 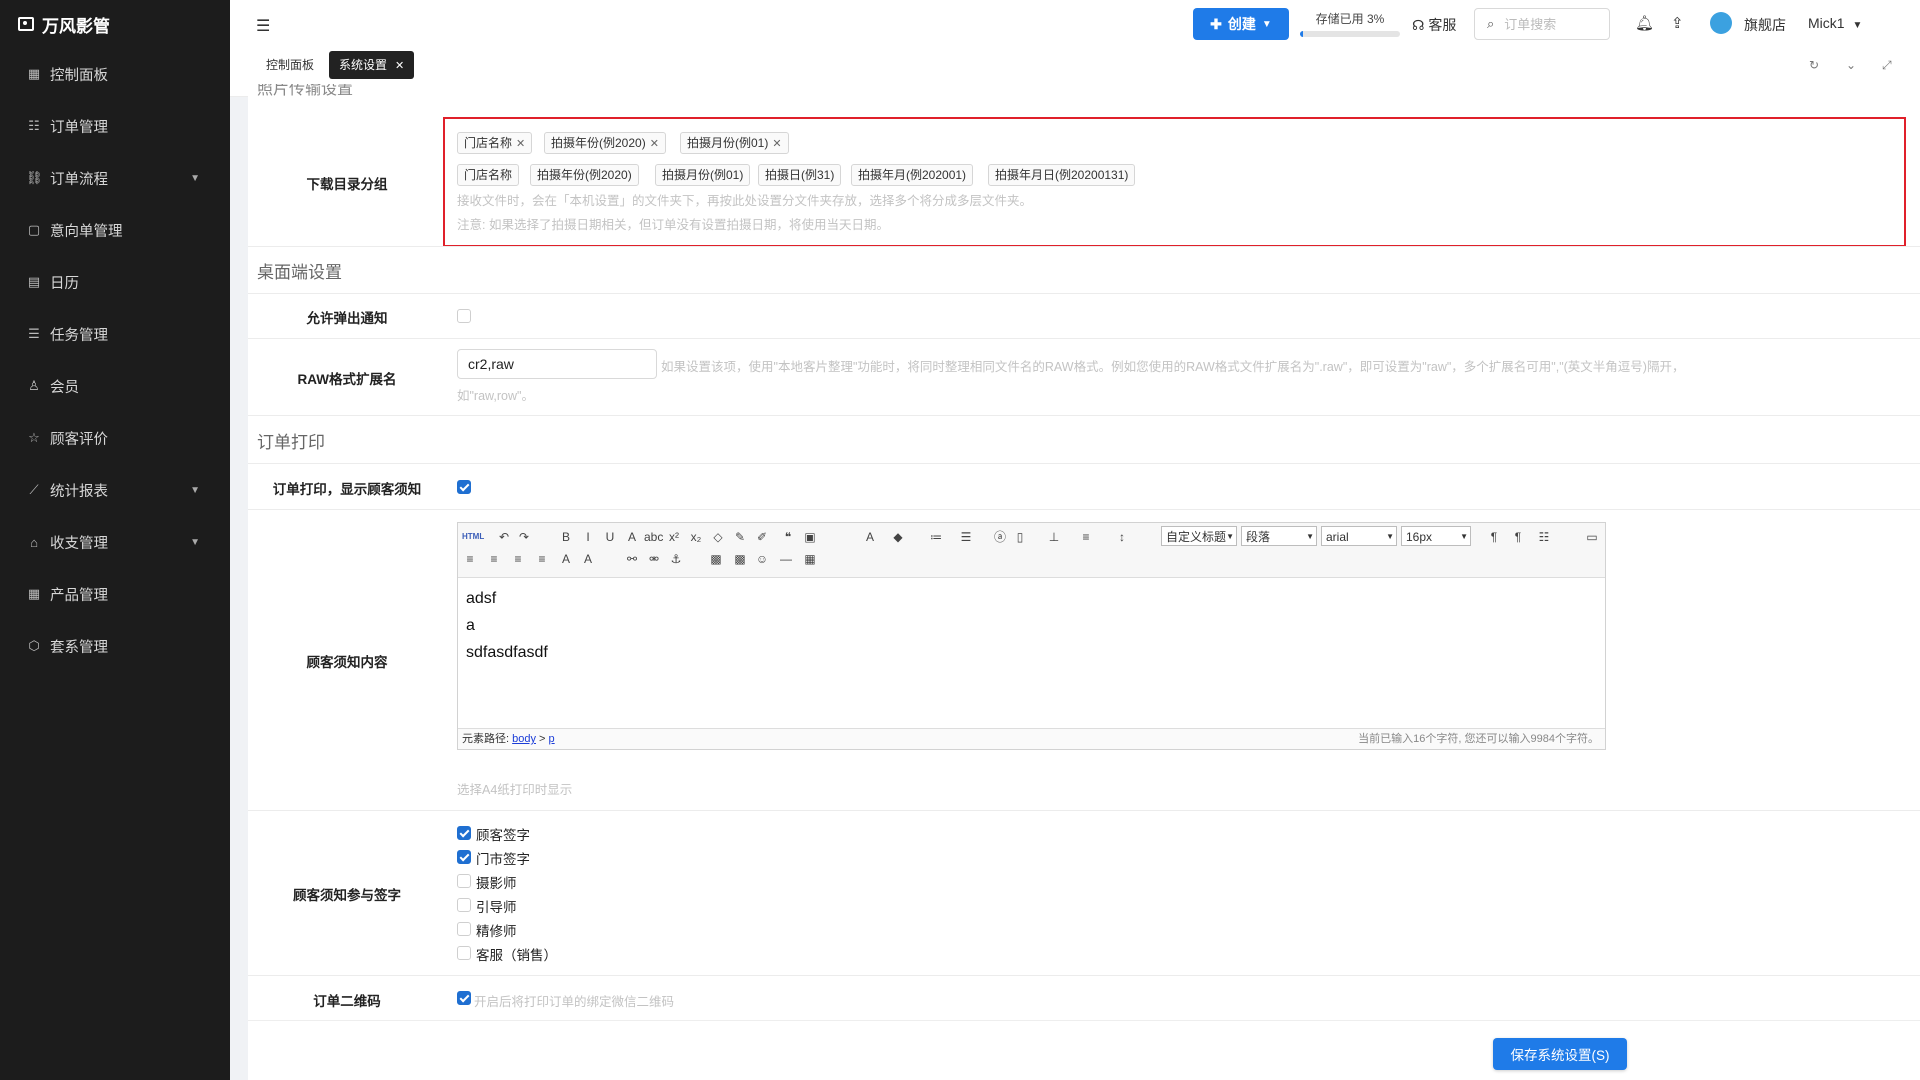 I want to click on sign-option-label: 精修师, so click(x=496, y=930).